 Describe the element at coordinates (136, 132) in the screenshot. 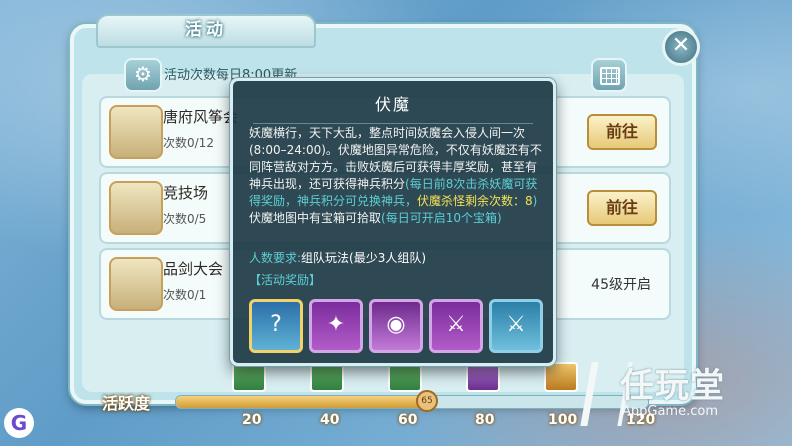

I see `exp-icon` at that location.